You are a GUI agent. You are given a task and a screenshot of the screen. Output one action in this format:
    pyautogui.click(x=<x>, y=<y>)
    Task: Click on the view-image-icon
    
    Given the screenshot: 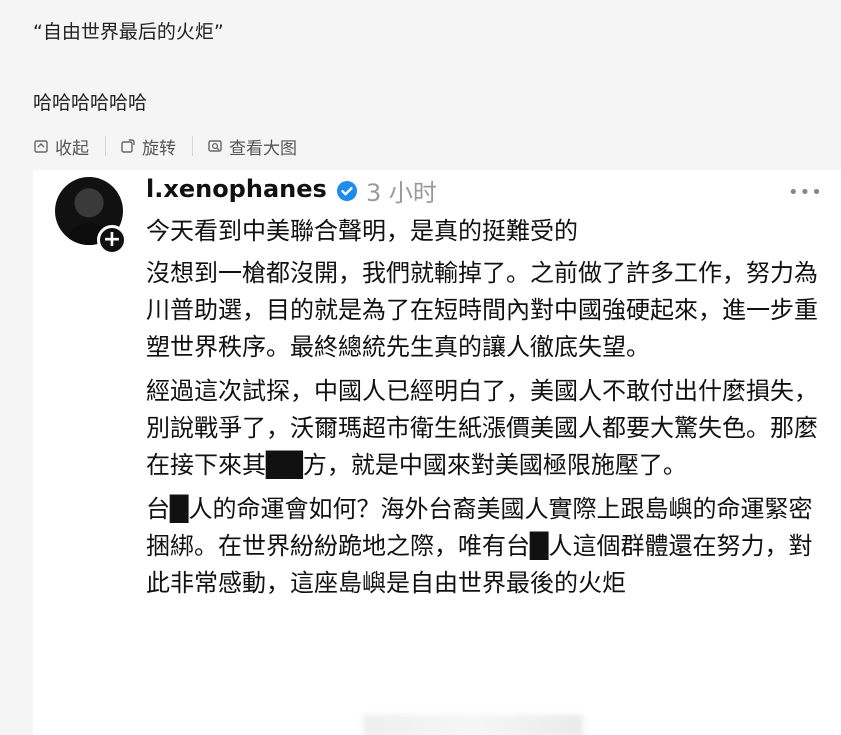 What is the action you would take?
    pyautogui.click(x=215, y=146)
    